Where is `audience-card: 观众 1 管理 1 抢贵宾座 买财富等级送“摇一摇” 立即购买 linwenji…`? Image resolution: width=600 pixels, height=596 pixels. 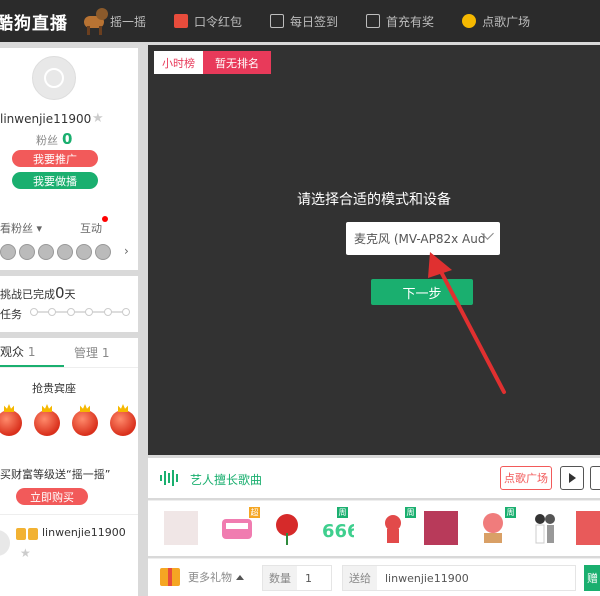 audience-card: 观众 1 管理 1 抢贵宾座 买财富等级送“摇一摇” 立即购买 linwenji… is located at coordinates (69, 467).